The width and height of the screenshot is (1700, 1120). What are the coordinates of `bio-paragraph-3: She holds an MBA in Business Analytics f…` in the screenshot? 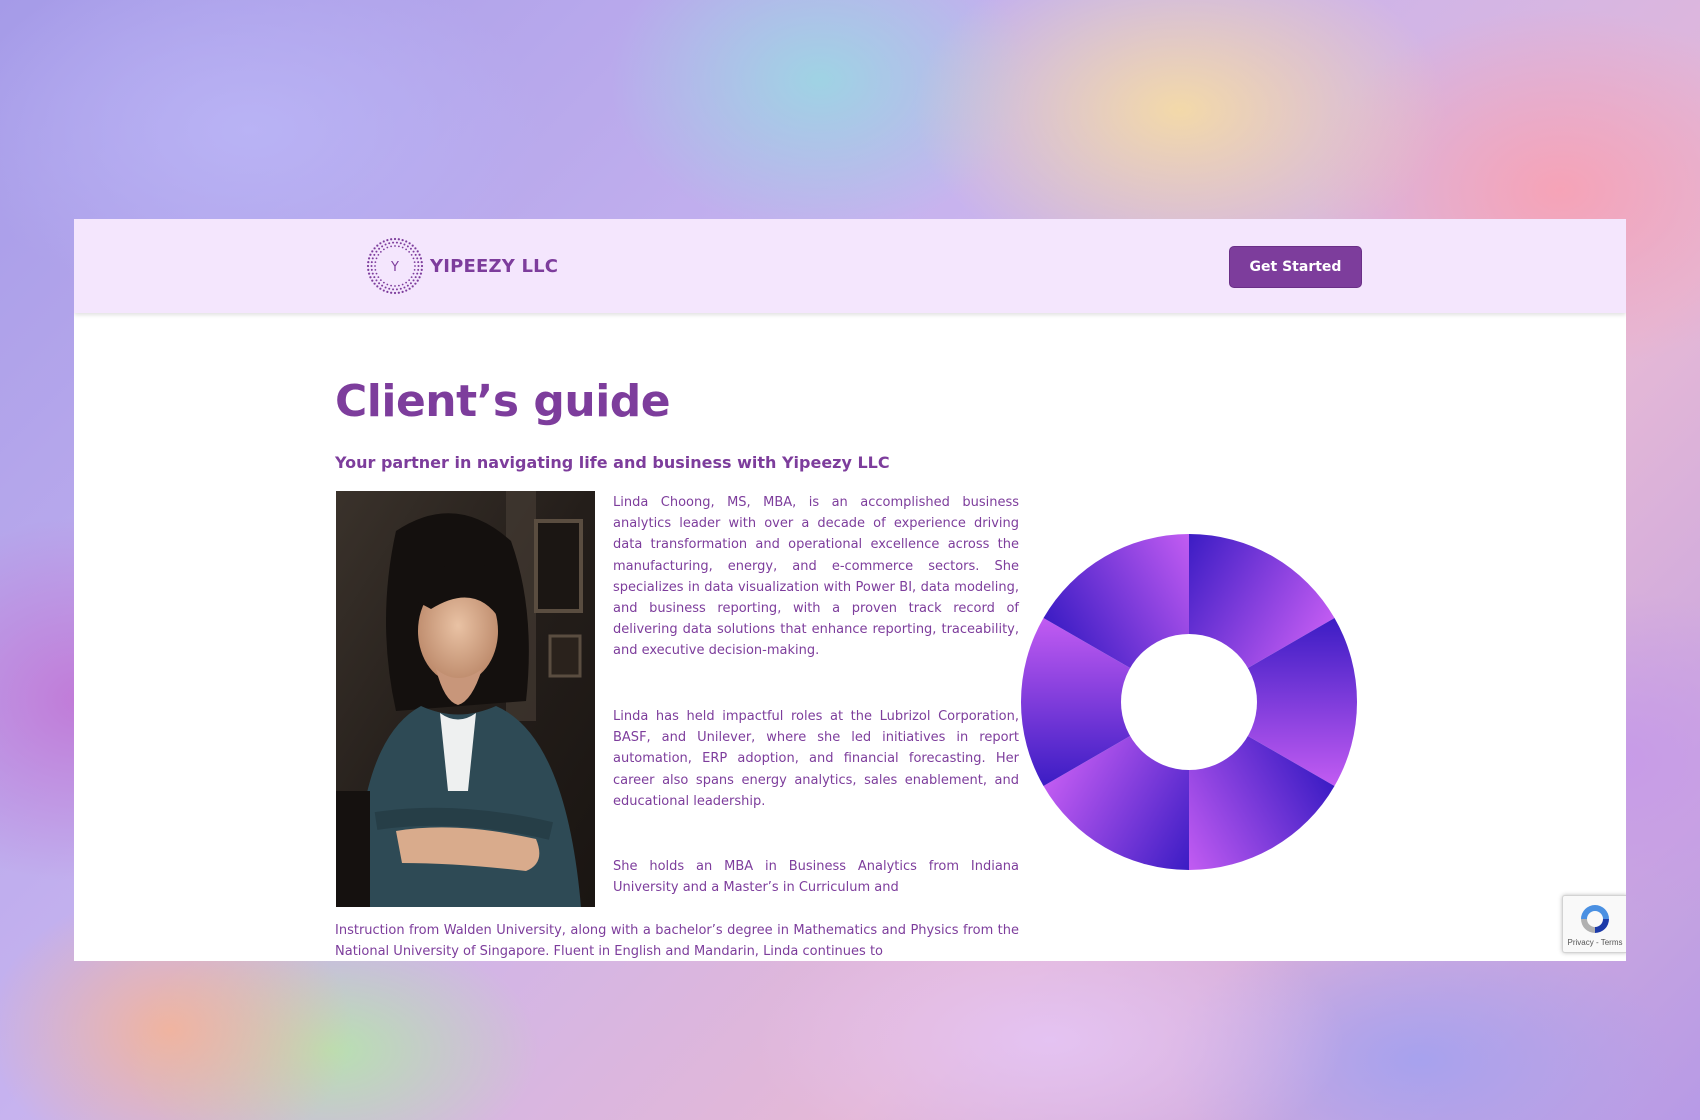 It's located at (816, 877).